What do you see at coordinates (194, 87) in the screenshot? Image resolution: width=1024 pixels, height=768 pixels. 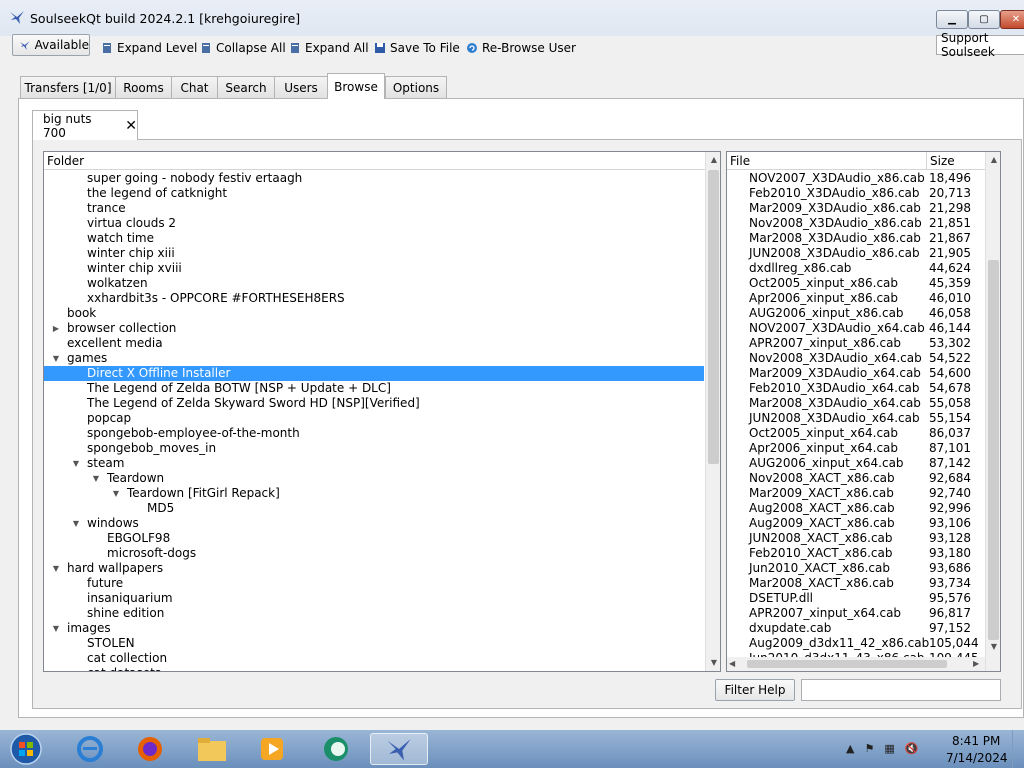 I see `tab-chat: Chat` at bounding box center [194, 87].